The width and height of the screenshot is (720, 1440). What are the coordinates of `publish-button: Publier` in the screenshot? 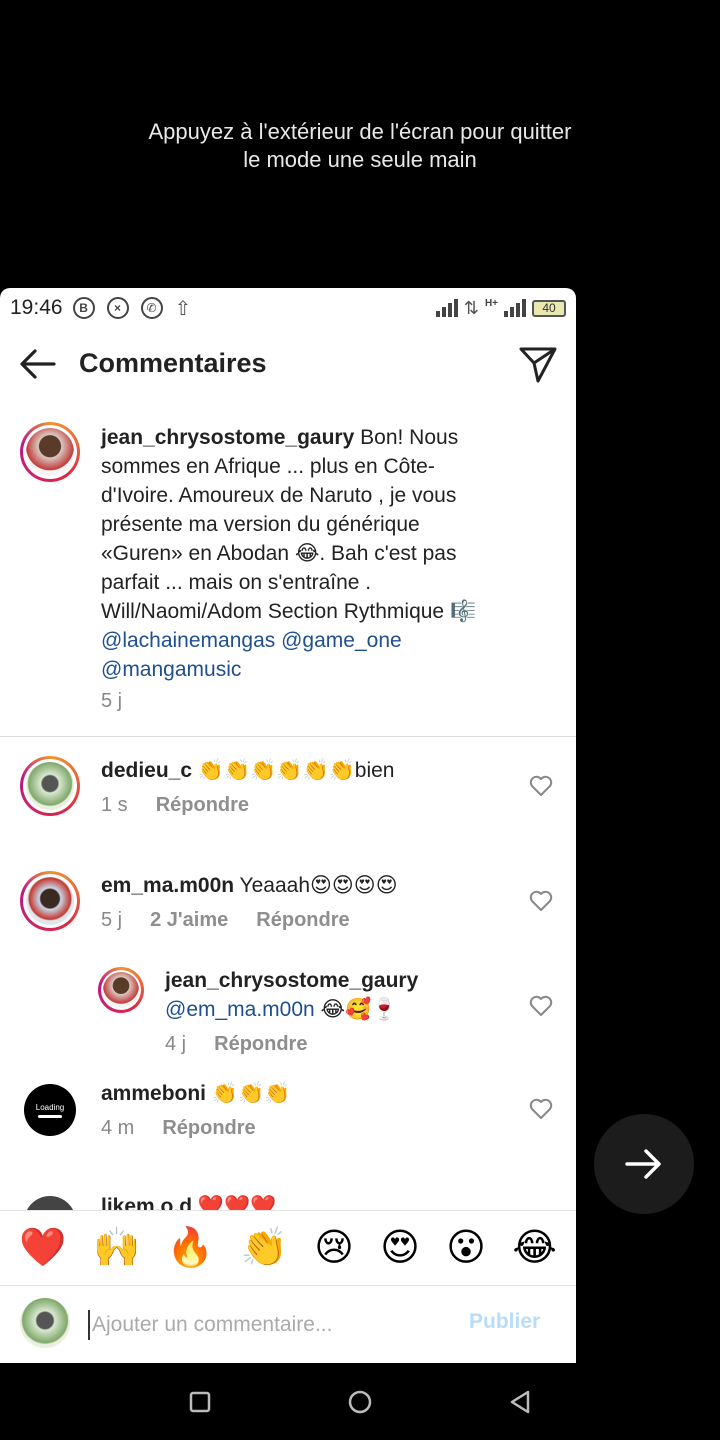 It's located at (504, 1322).